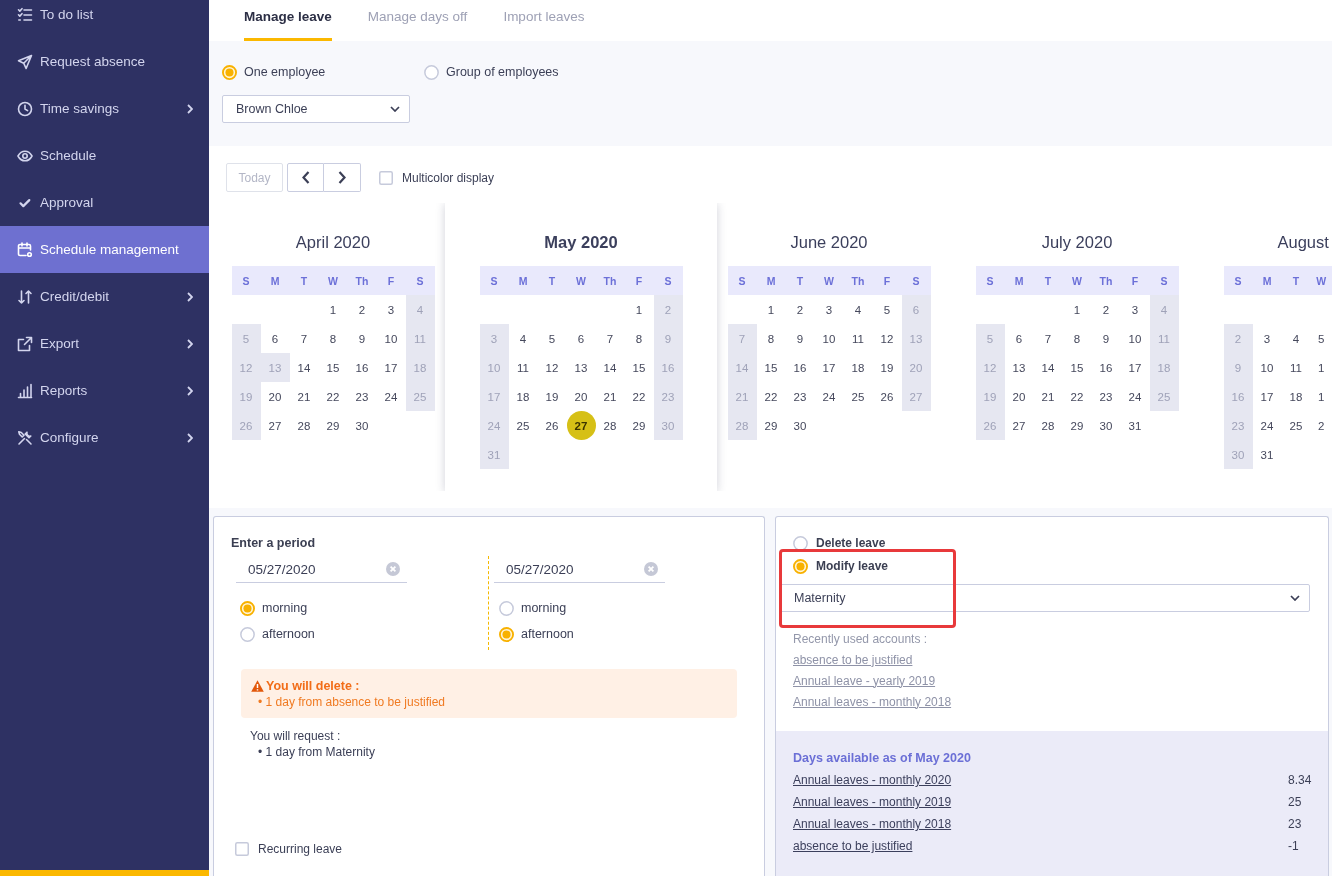 The width and height of the screenshot is (1332, 876). I want to click on next-button, so click(342, 177).